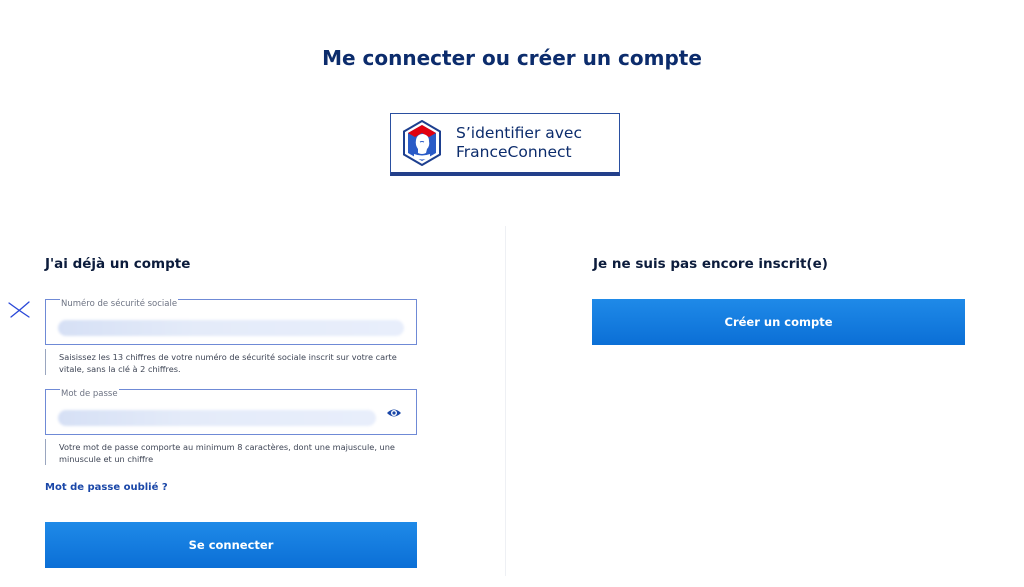 Image resolution: width=1024 pixels, height=587 pixels. What do you see at coordinates (106, 487) in the screenshot?
I see `forgot-password-link: Mot de passe oublié ?` at bounding box center [106, 487].